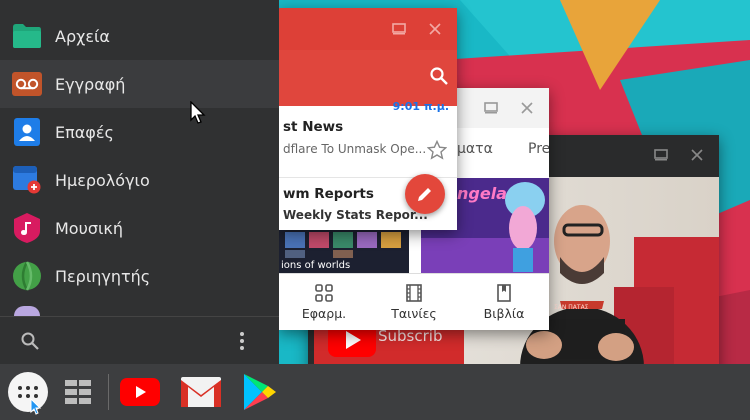  I want to click on nav-apps: Εφαρμ., so click(324, 302).